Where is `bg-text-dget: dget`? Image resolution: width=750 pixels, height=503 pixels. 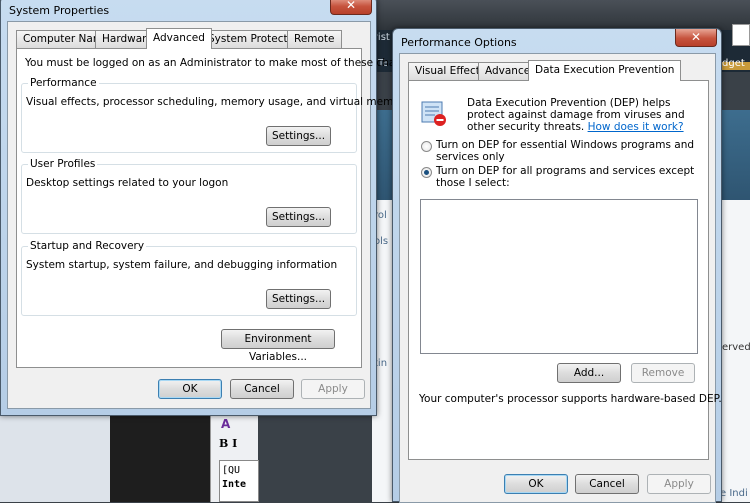 bg-text-dget: dget is located at coordinates (733, 63).